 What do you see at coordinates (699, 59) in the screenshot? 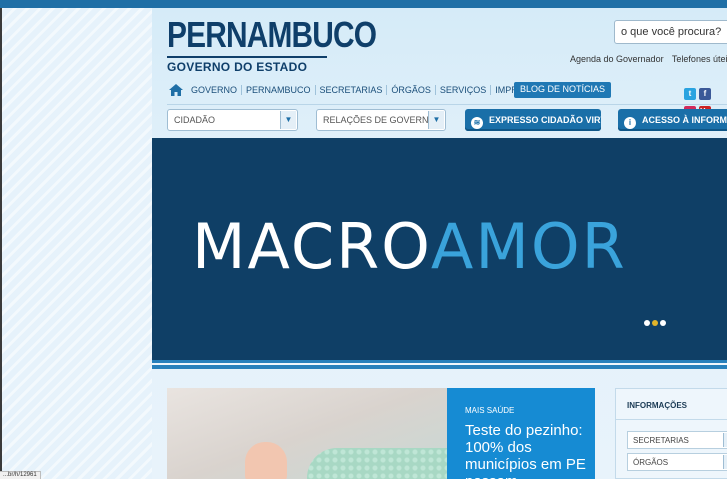
I see `link-telefones: Telefones úteis` at bounding box center [699, 59].